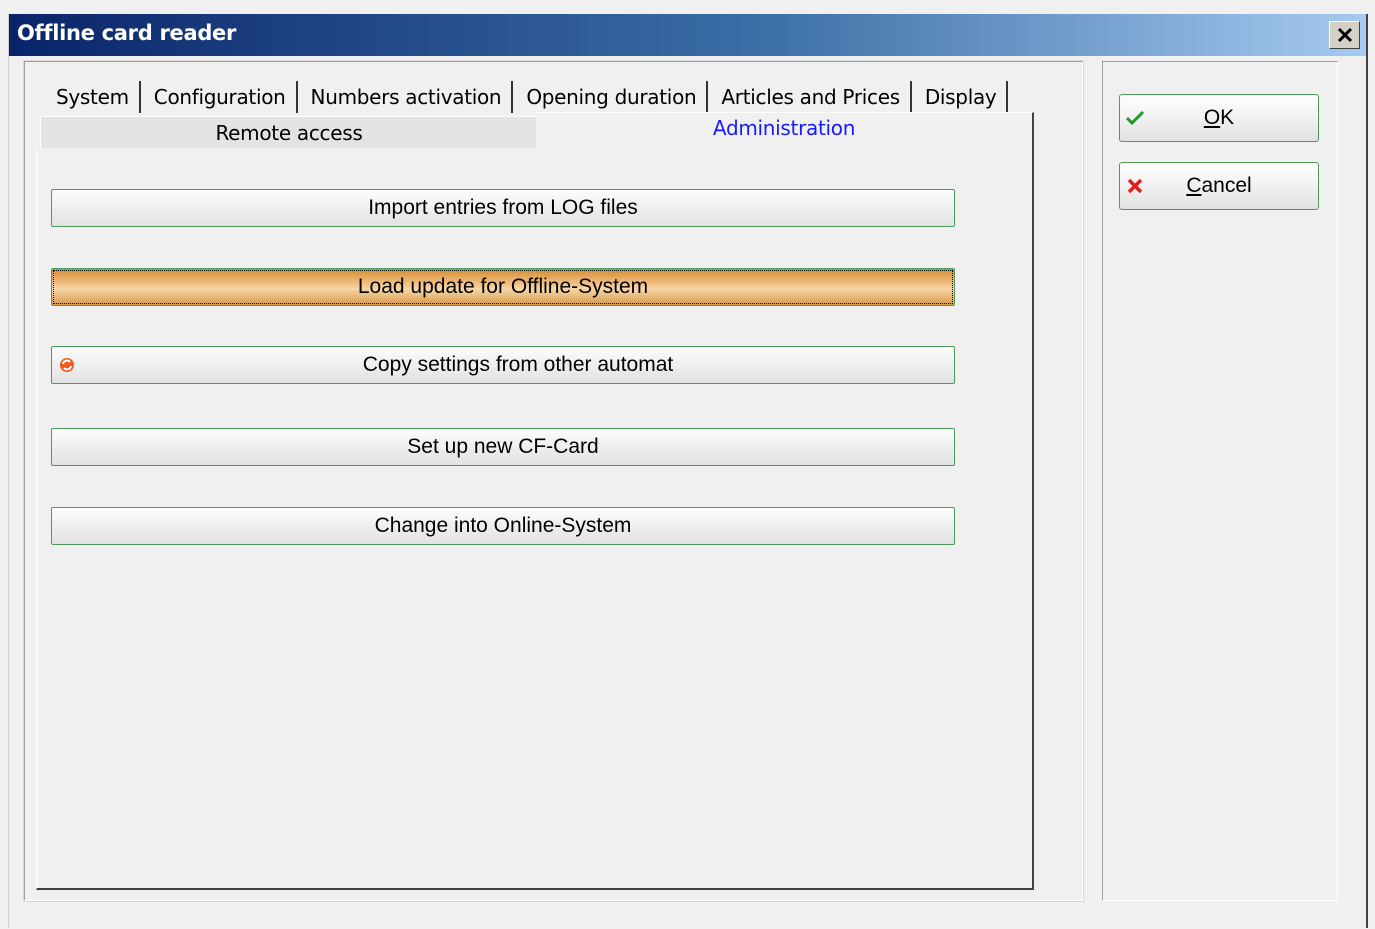 The width and height of the screenshot is (1375, 929). Describe the element at coordinates (288, 132) in the screenshot. I see `tab-remote-access: Remote access` at that location.